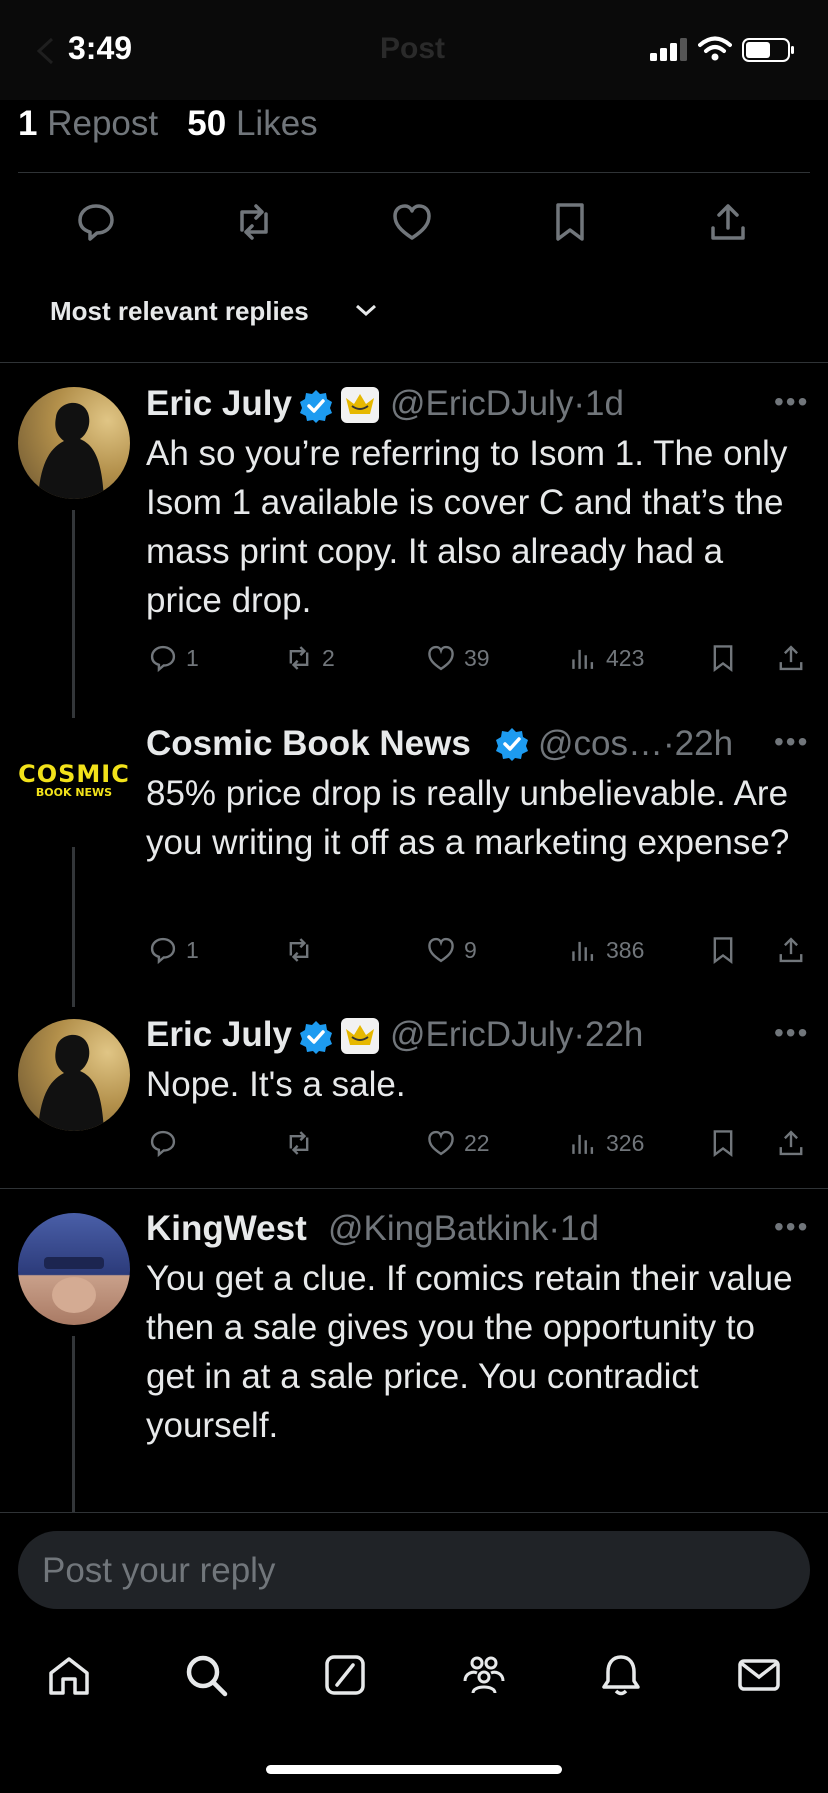 The image size is (828, 1793). Describe the element at coordinates (670, 50) in the screenshot. I see `signal-icon` at that location.